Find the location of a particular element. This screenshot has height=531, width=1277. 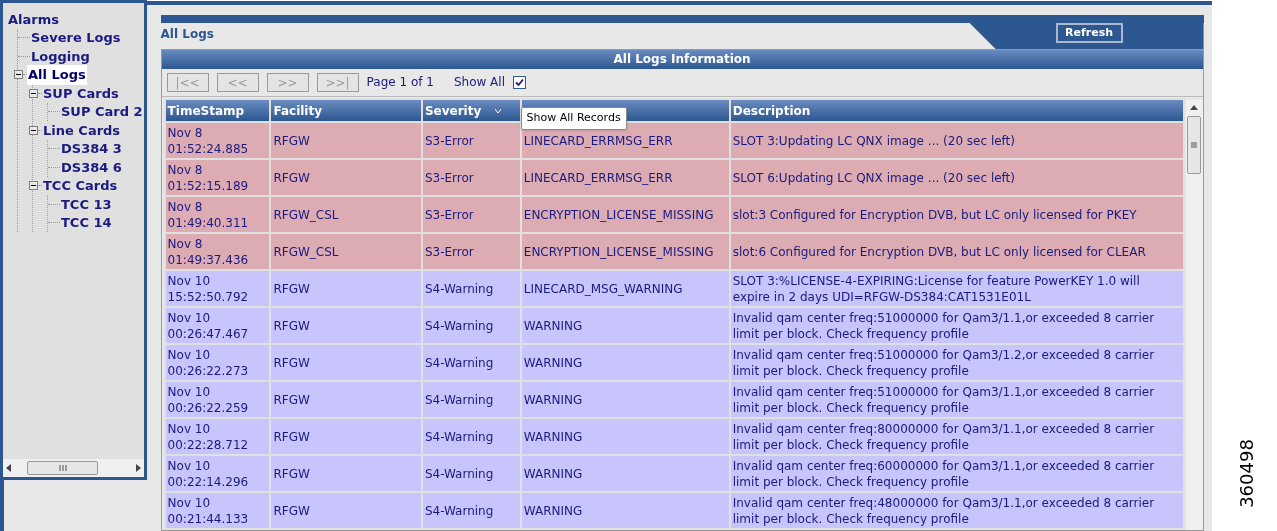

table-cell: Nov 10 00:26:22.273 is located at coordinates (217, 362).